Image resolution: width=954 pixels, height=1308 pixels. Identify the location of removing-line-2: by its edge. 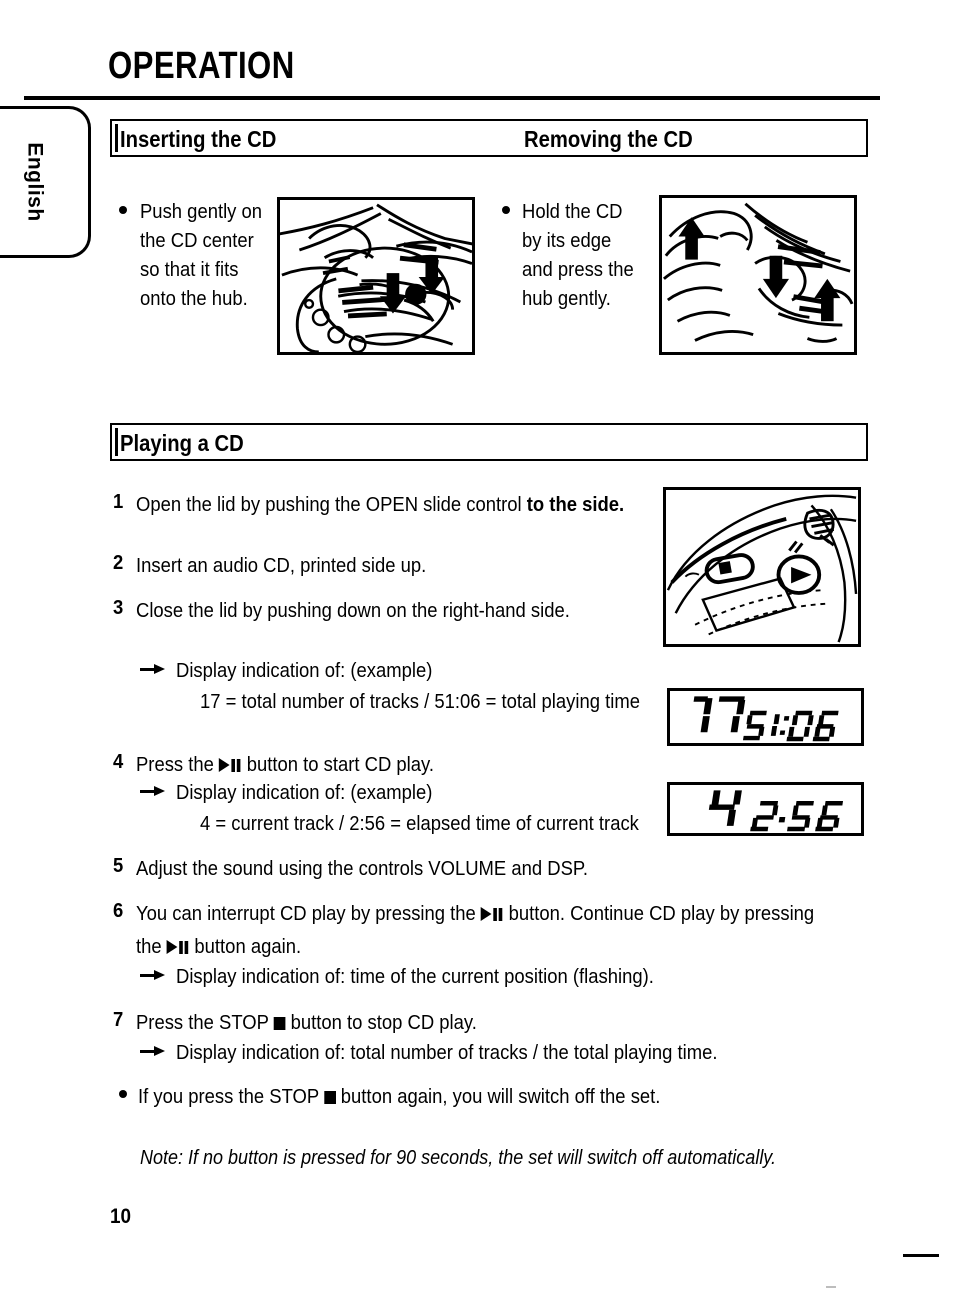
(567, 240).